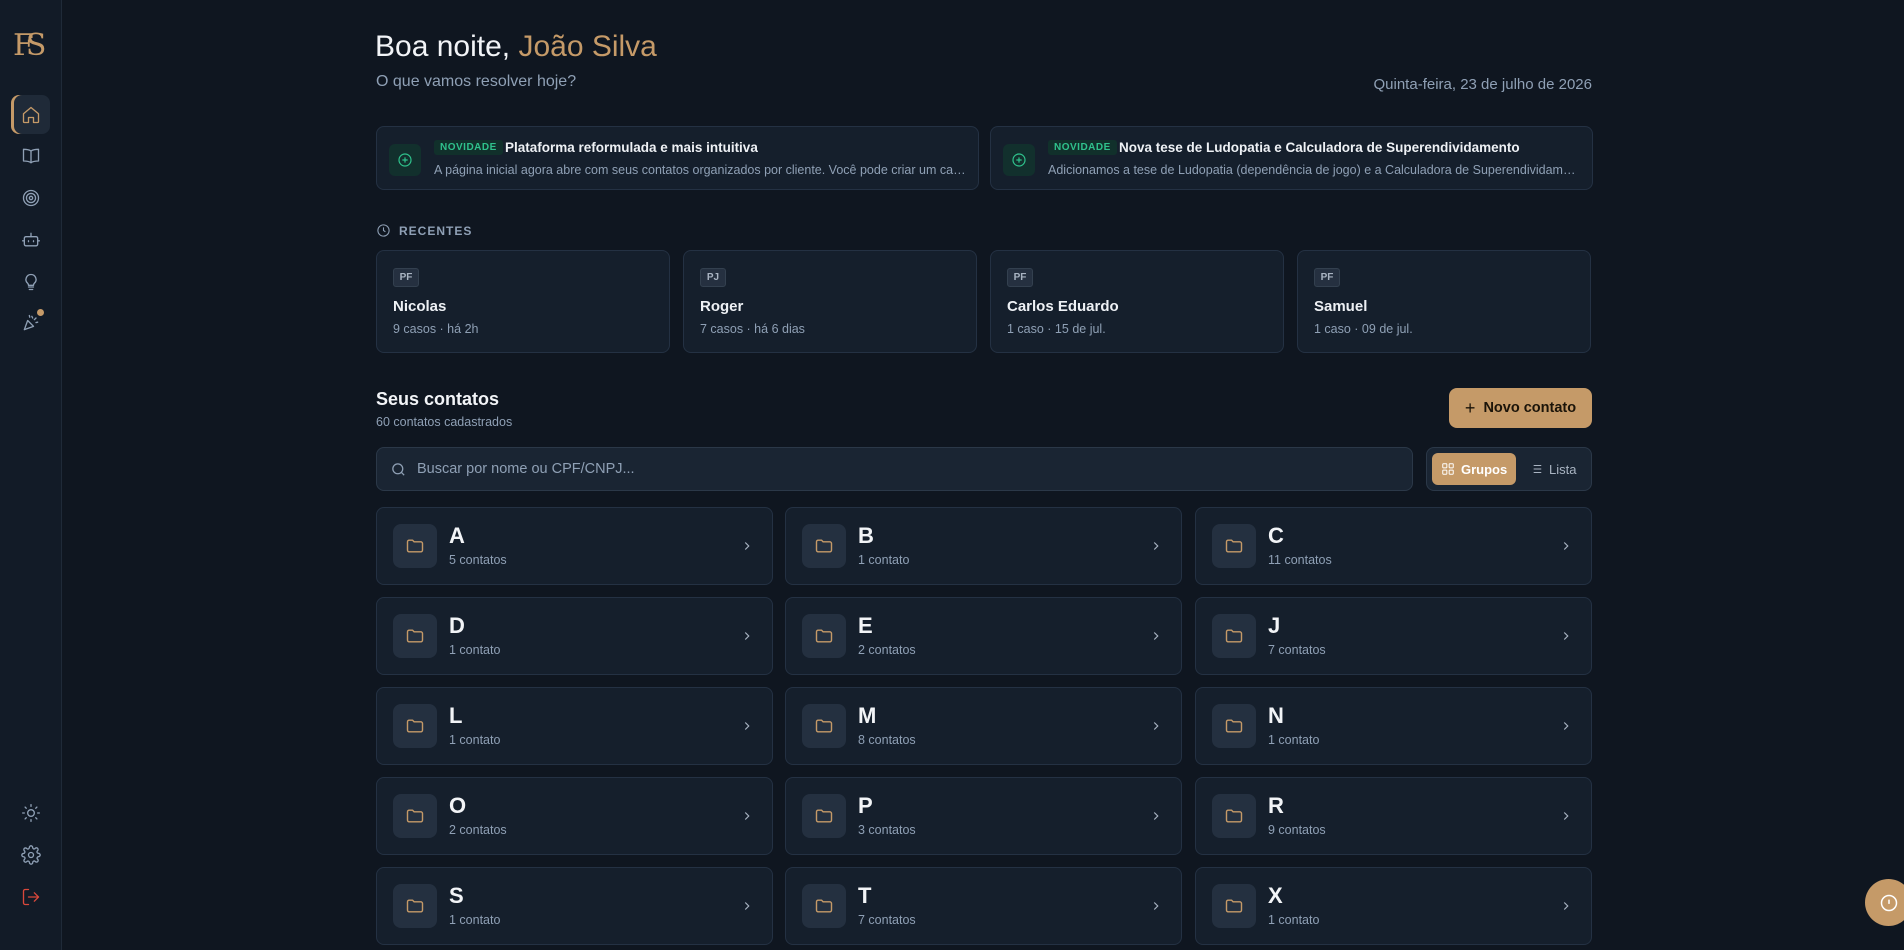 The image size is (1904, 950). I want to click on sidebar-item-updates, so click(30, 322).